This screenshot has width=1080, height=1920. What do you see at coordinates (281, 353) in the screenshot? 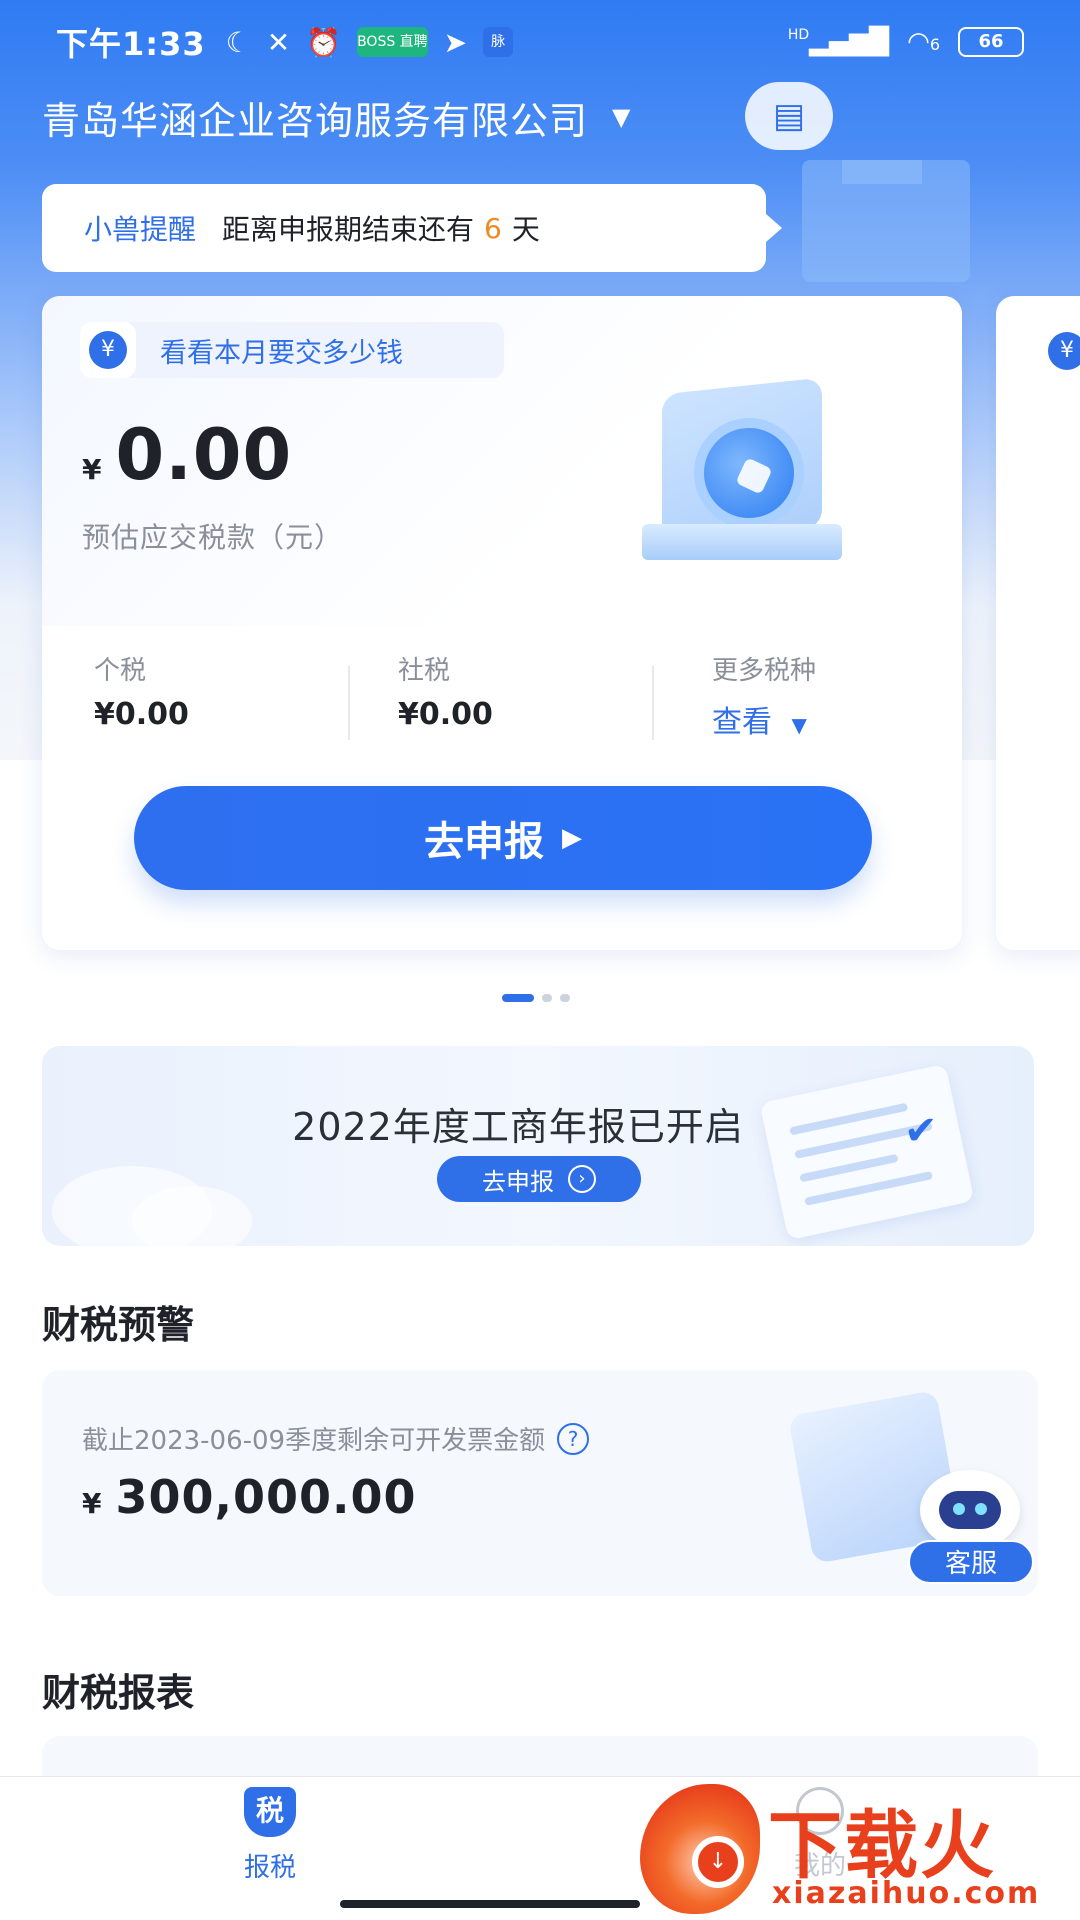
I see `card-tag-text: 看看本月要交多少钱` at bounding box center [281, 353].